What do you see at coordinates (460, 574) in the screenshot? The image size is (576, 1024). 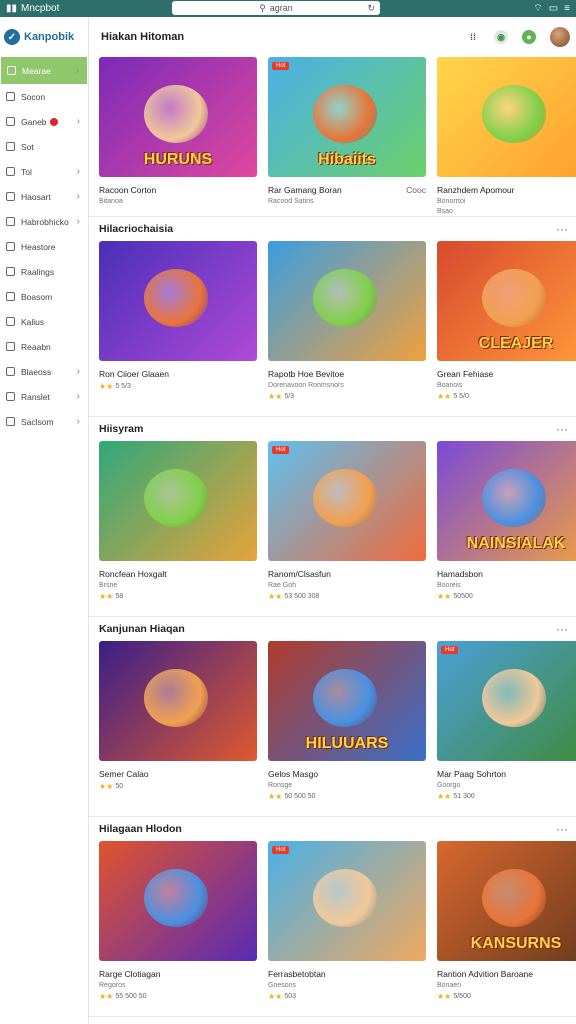 I see `card-title: Hamadsbon` at bounding box center [460, 574].